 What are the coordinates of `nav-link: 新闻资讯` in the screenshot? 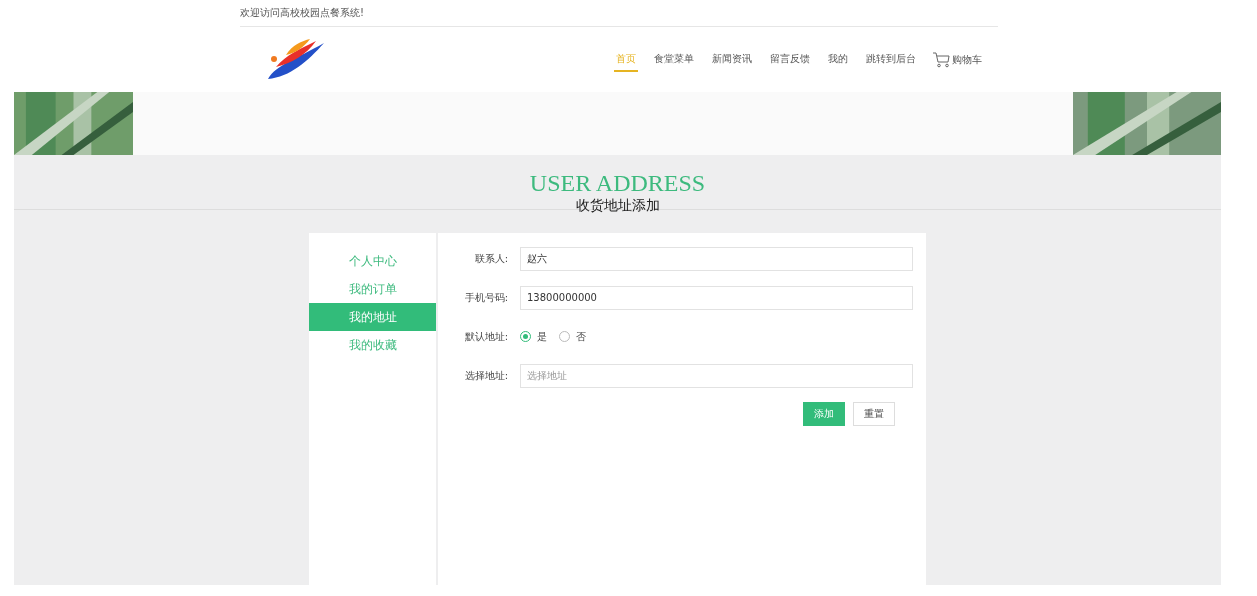 It's located at (732, 59).